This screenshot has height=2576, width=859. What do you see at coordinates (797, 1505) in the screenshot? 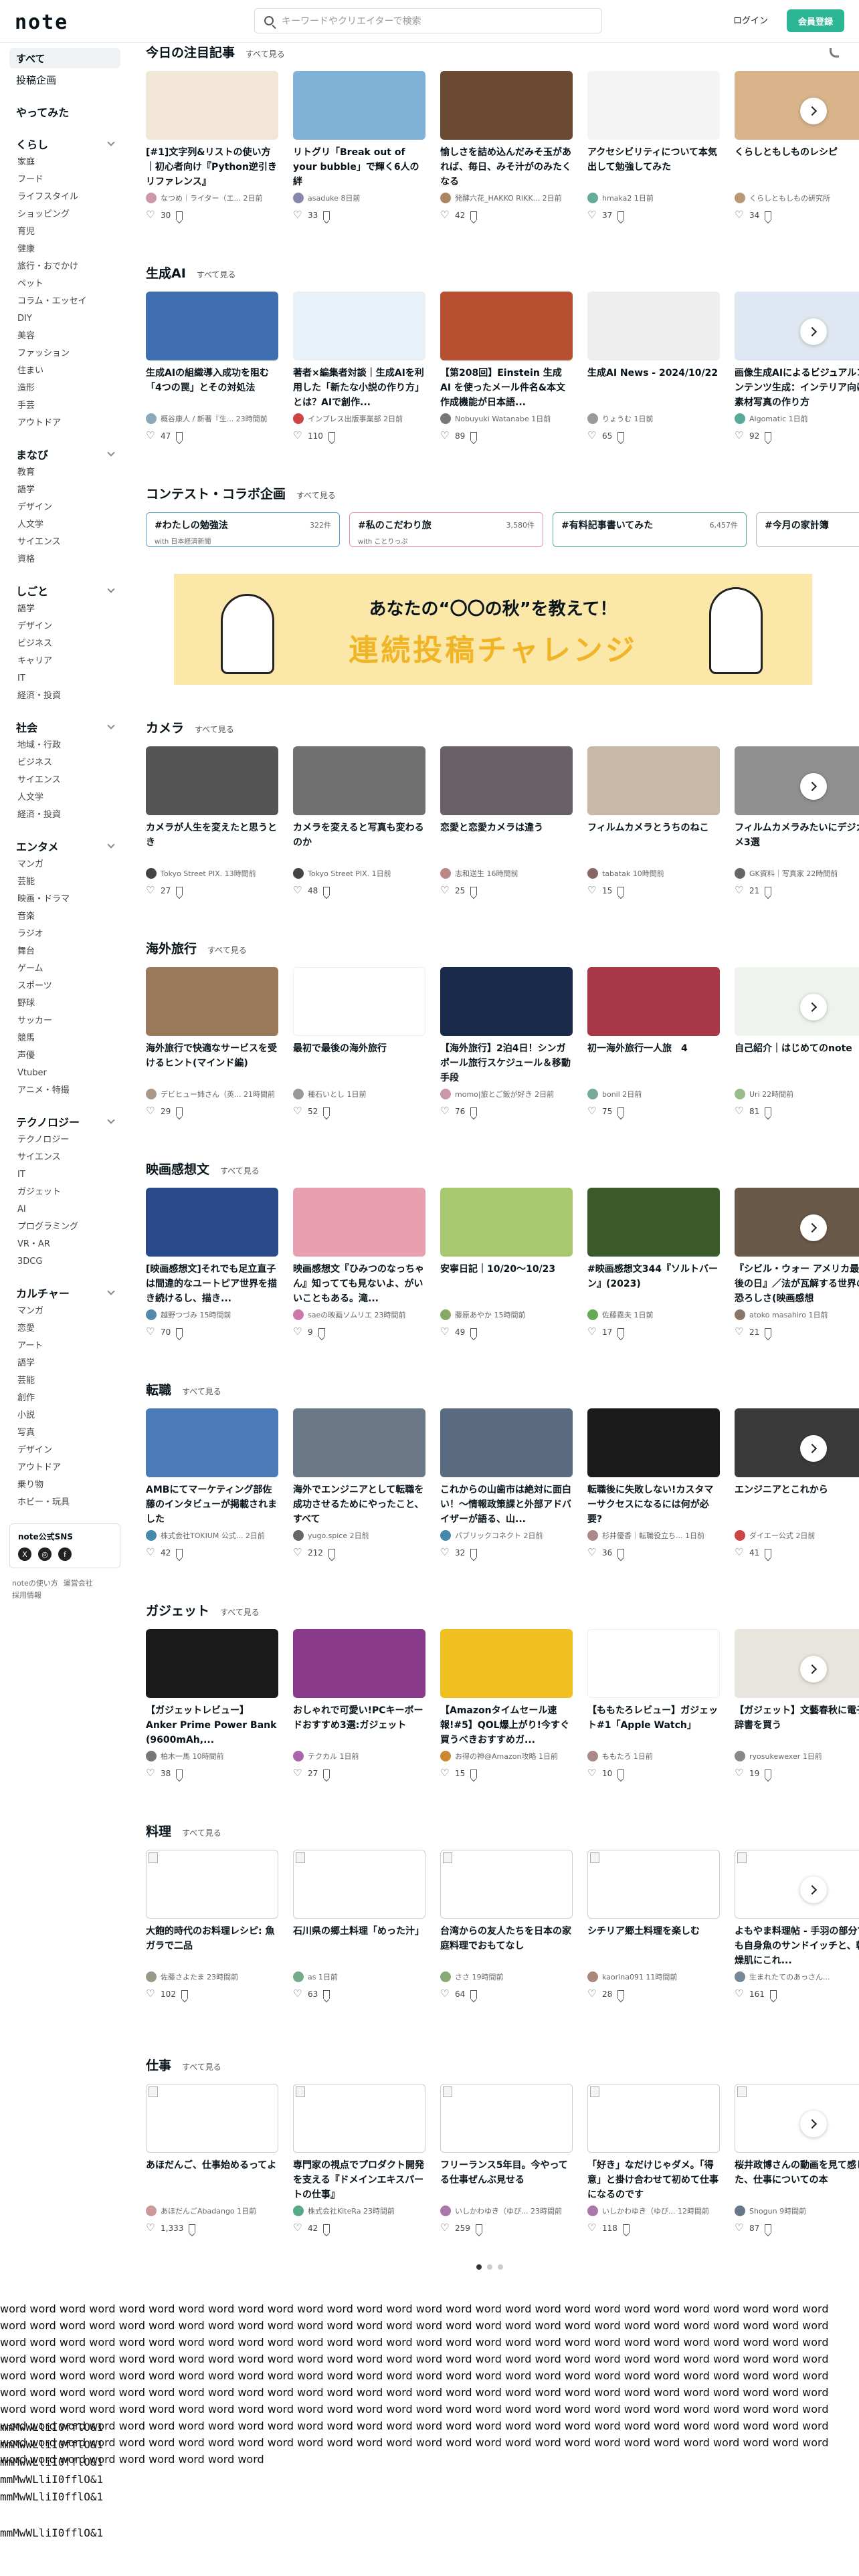
I see `article-title: エンジニアとこれから` at bounding box center [797, 1505].